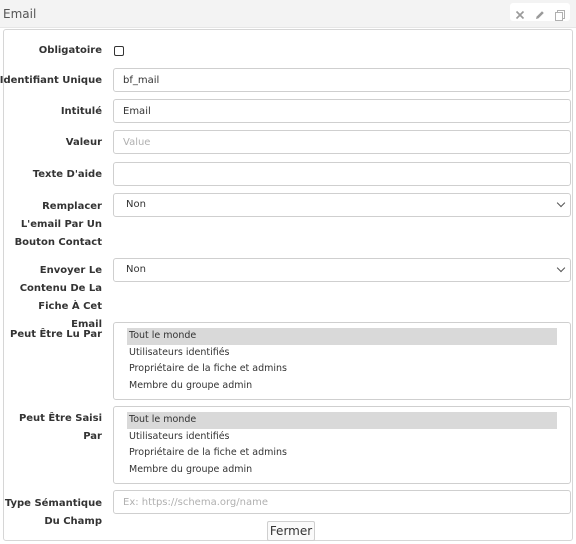  I want to click on copy-icon, so click(560, 13).